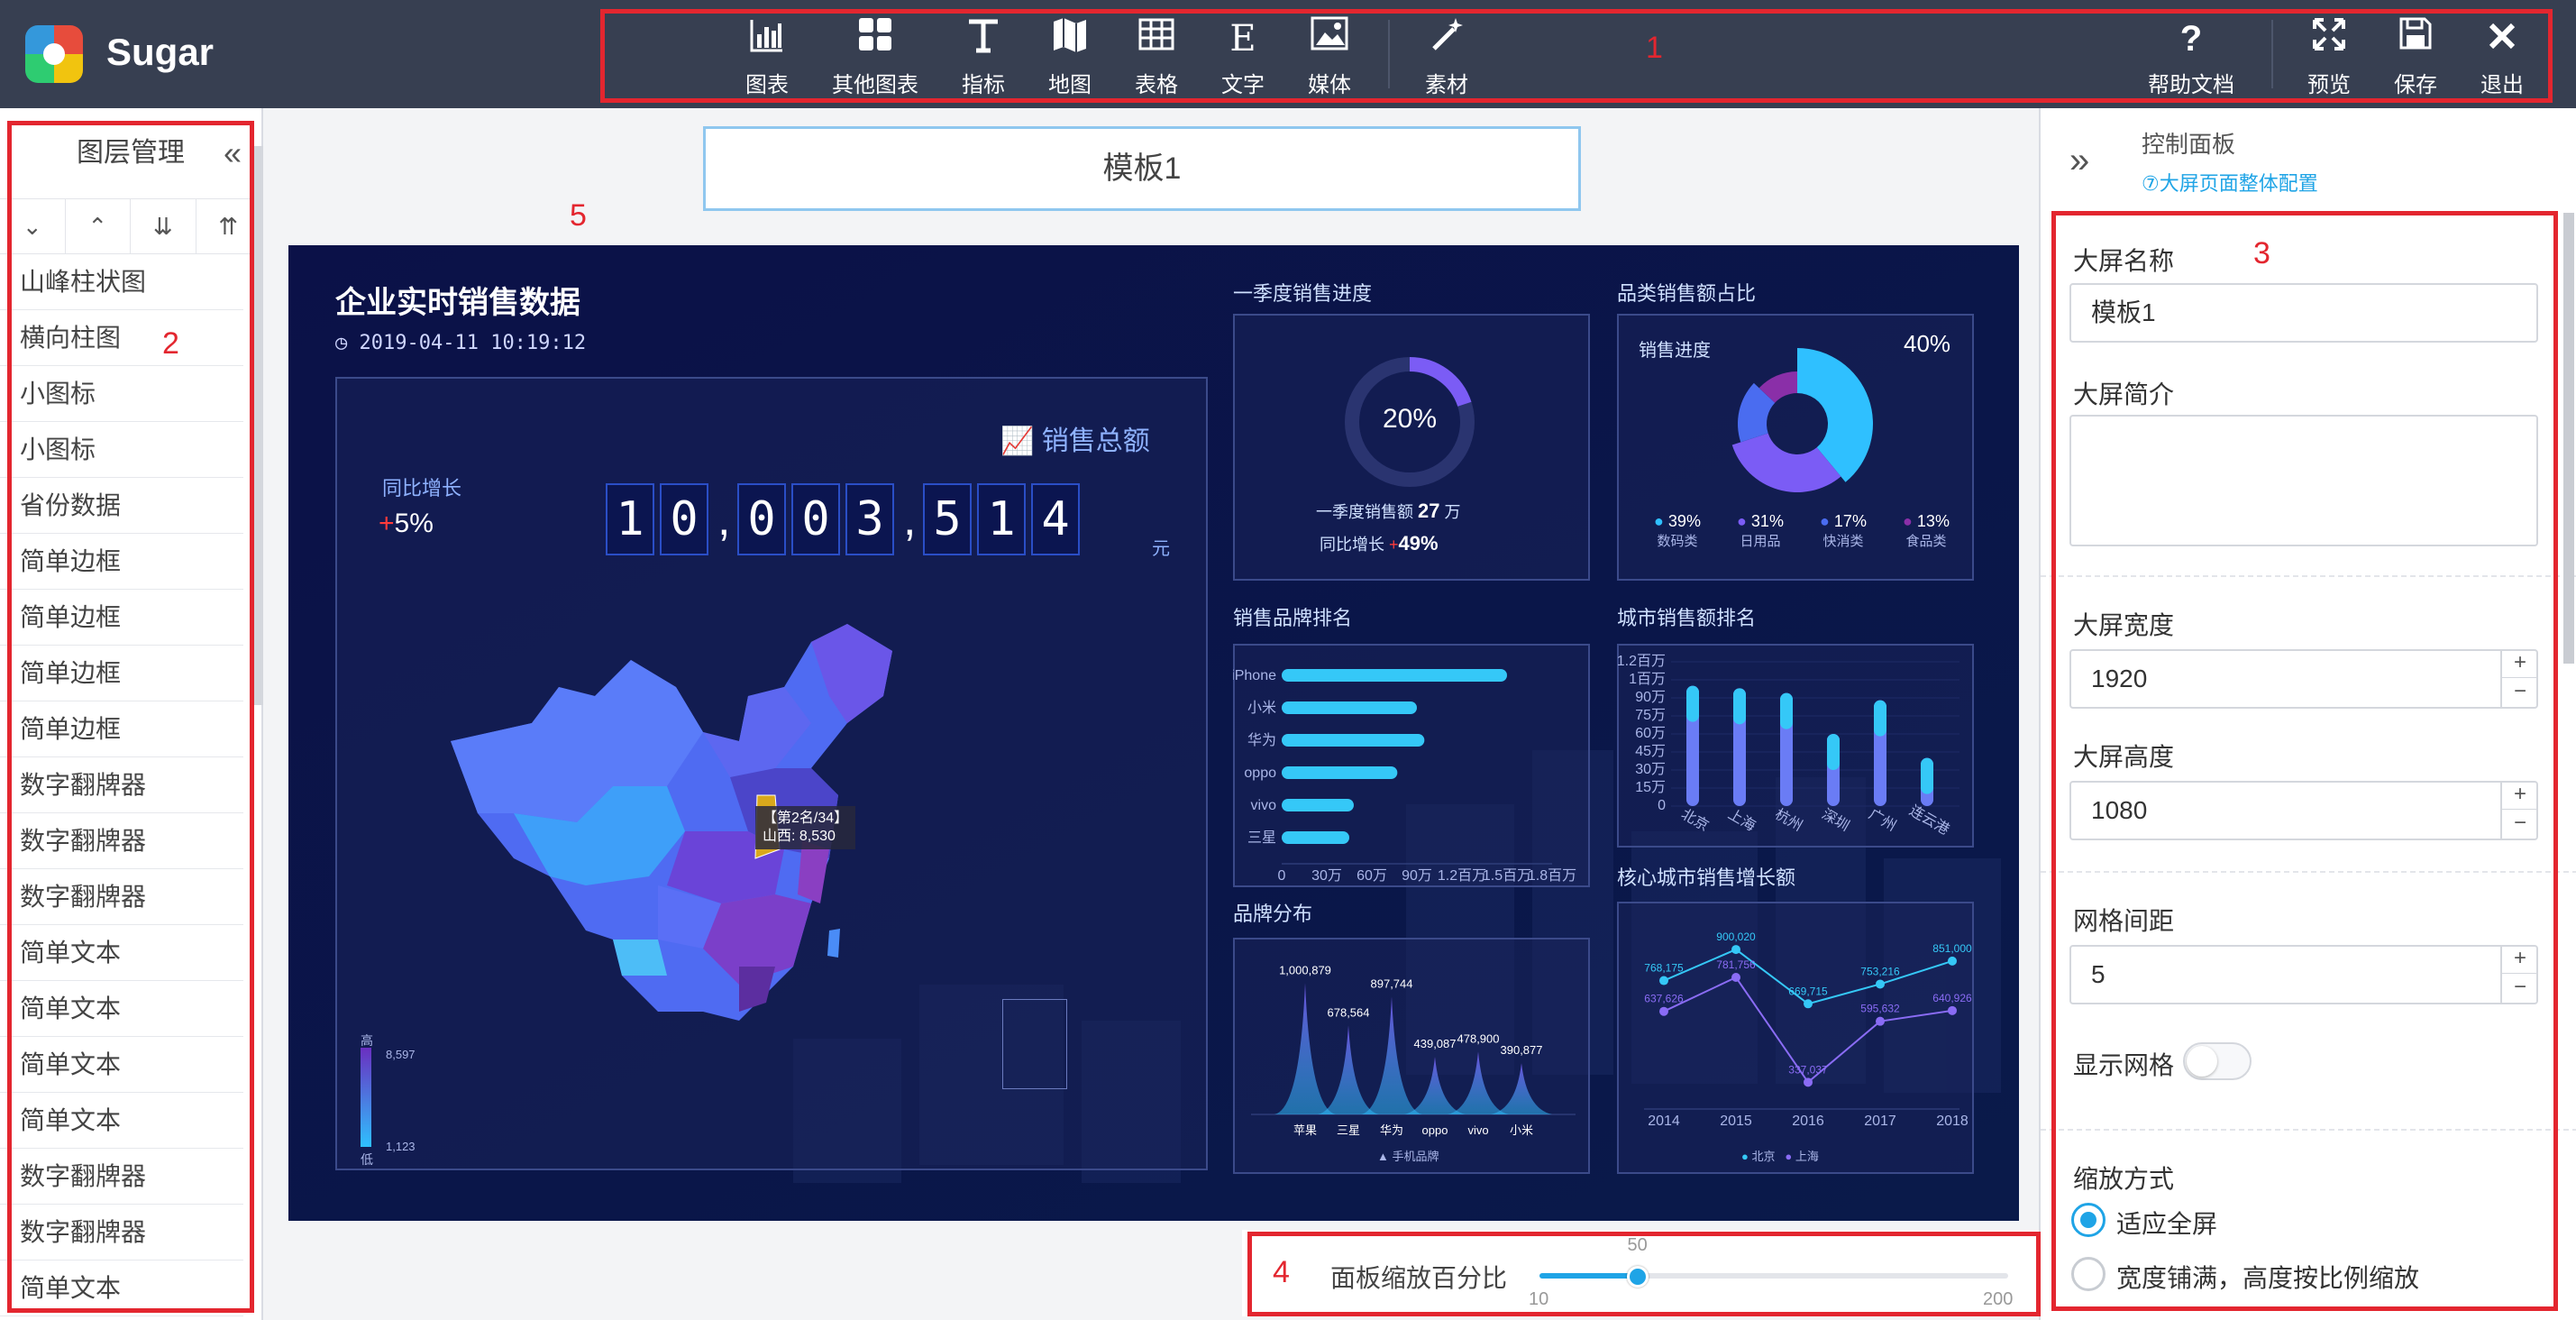 This screenshot has height=1320, width=2576. I want to click on core-city-xtick: 2015, so click(1736, 1122).